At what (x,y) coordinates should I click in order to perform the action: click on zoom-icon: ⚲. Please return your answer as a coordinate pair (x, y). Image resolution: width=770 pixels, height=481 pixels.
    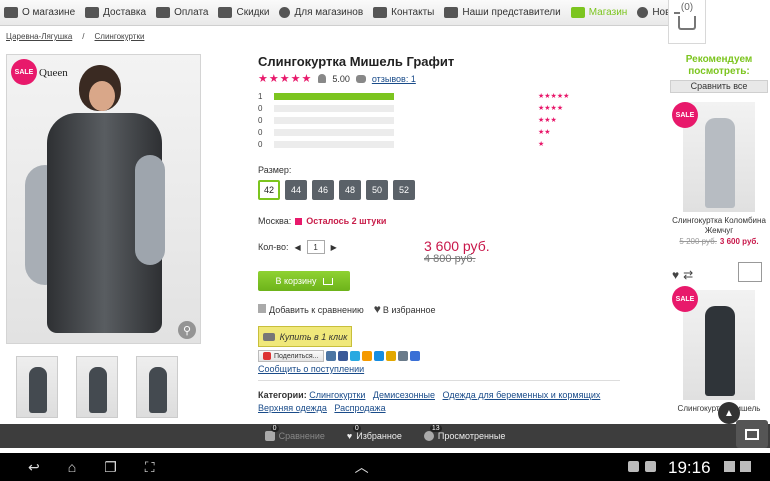
    Looking at the image, I should click on (187, 330).